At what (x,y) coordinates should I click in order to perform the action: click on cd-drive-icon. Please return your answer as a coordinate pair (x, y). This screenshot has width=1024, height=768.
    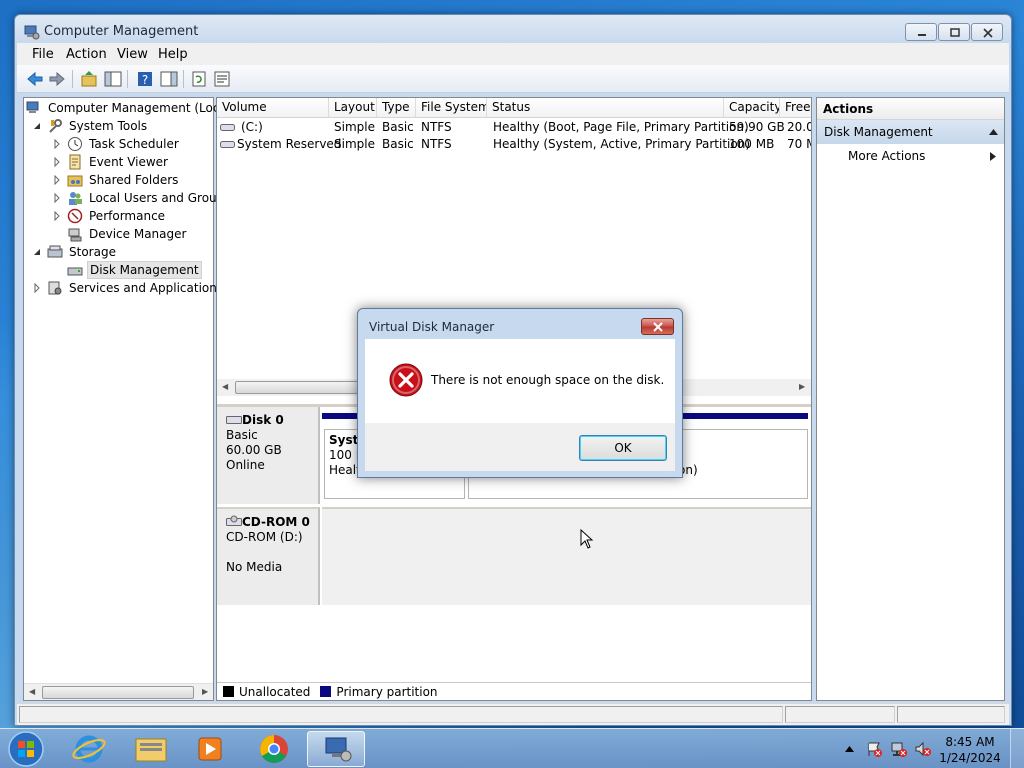
    Looking at the image, I should click on (234, 520).